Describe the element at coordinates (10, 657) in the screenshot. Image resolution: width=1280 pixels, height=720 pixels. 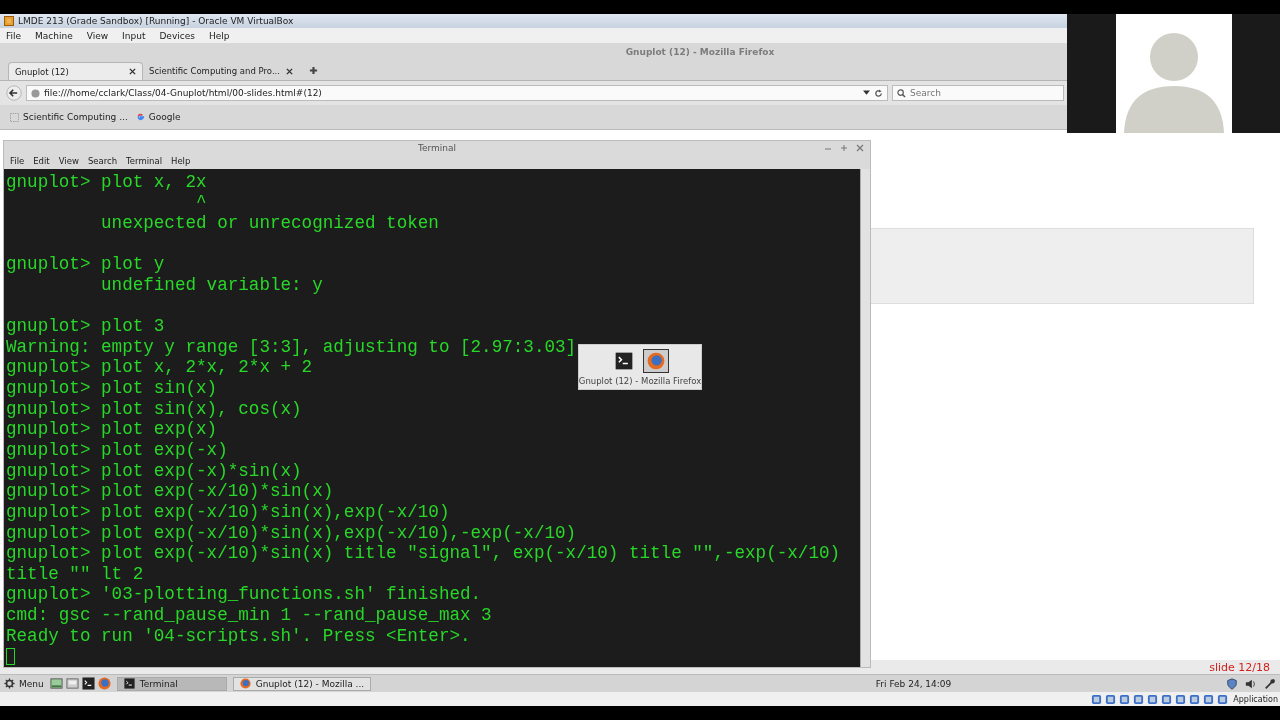
I see `cursor` at that location.